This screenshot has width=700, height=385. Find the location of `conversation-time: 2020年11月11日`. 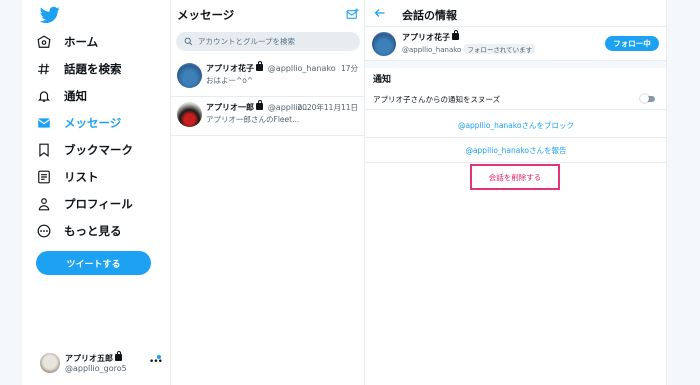

conversation-time: 2020年11月11日 is located at coordinates (327, 107).